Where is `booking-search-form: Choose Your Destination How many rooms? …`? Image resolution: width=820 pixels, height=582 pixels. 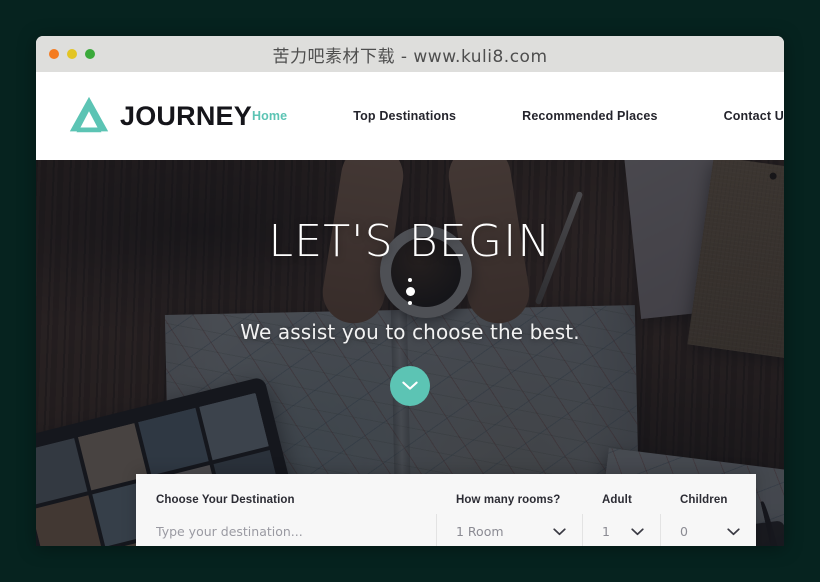
booking-search-form: Choose Your Destination How many rooms? … is located at coordinates (446, 510).